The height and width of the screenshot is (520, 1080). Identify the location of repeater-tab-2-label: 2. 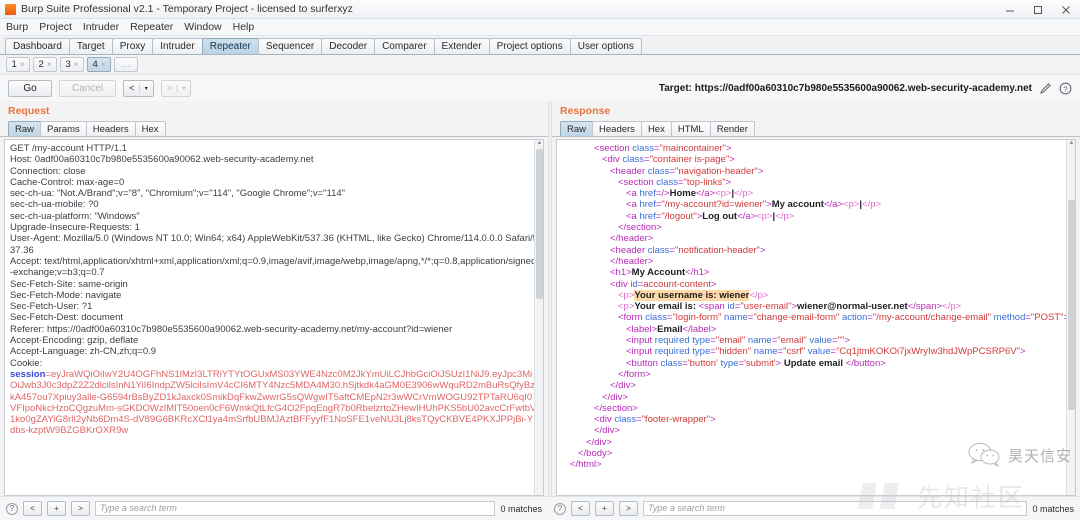
(41, 64).